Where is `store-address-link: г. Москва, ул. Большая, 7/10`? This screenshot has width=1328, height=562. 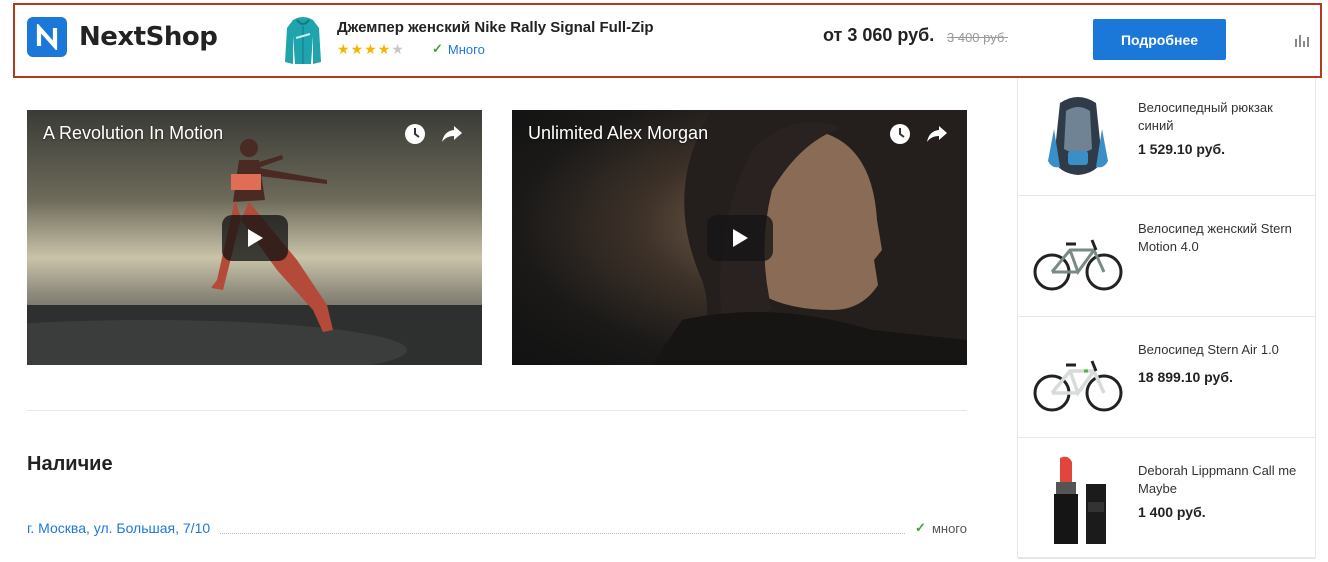 store-address-link: г. Москва, ул. Большая, 7/10 is located at coordinates (118, 528).